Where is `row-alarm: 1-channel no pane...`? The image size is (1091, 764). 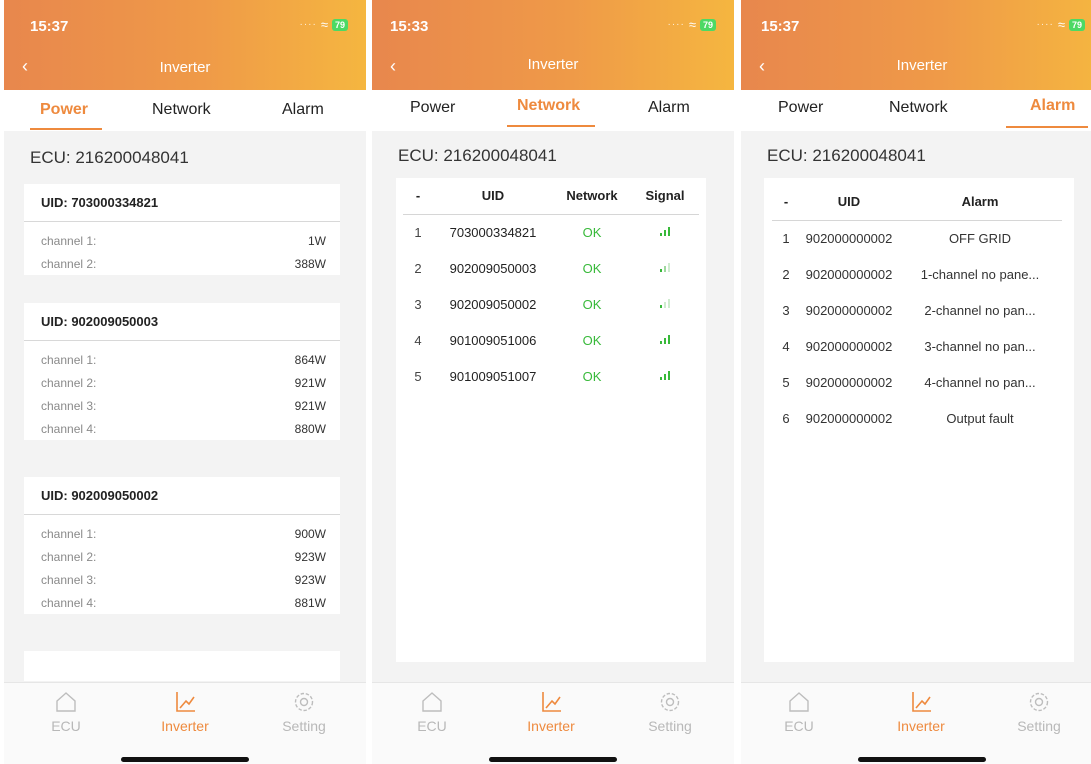
row-alarm: 1-channel no pane... is located at coordinates (980, 274).